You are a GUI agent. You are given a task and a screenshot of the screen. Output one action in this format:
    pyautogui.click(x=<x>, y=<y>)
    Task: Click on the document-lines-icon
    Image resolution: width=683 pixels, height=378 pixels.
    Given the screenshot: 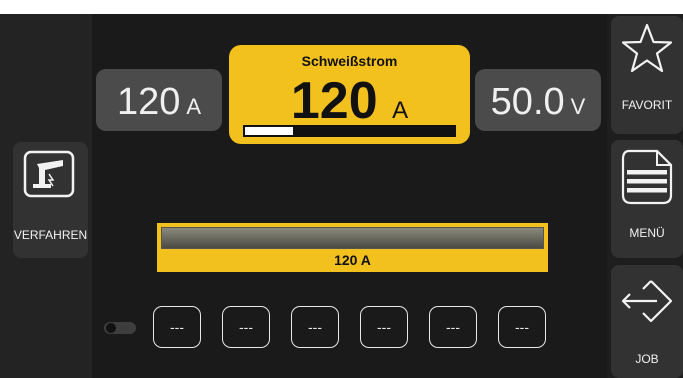 What is the action you would take?
    pyautogui.click(x=647, y=178)
    